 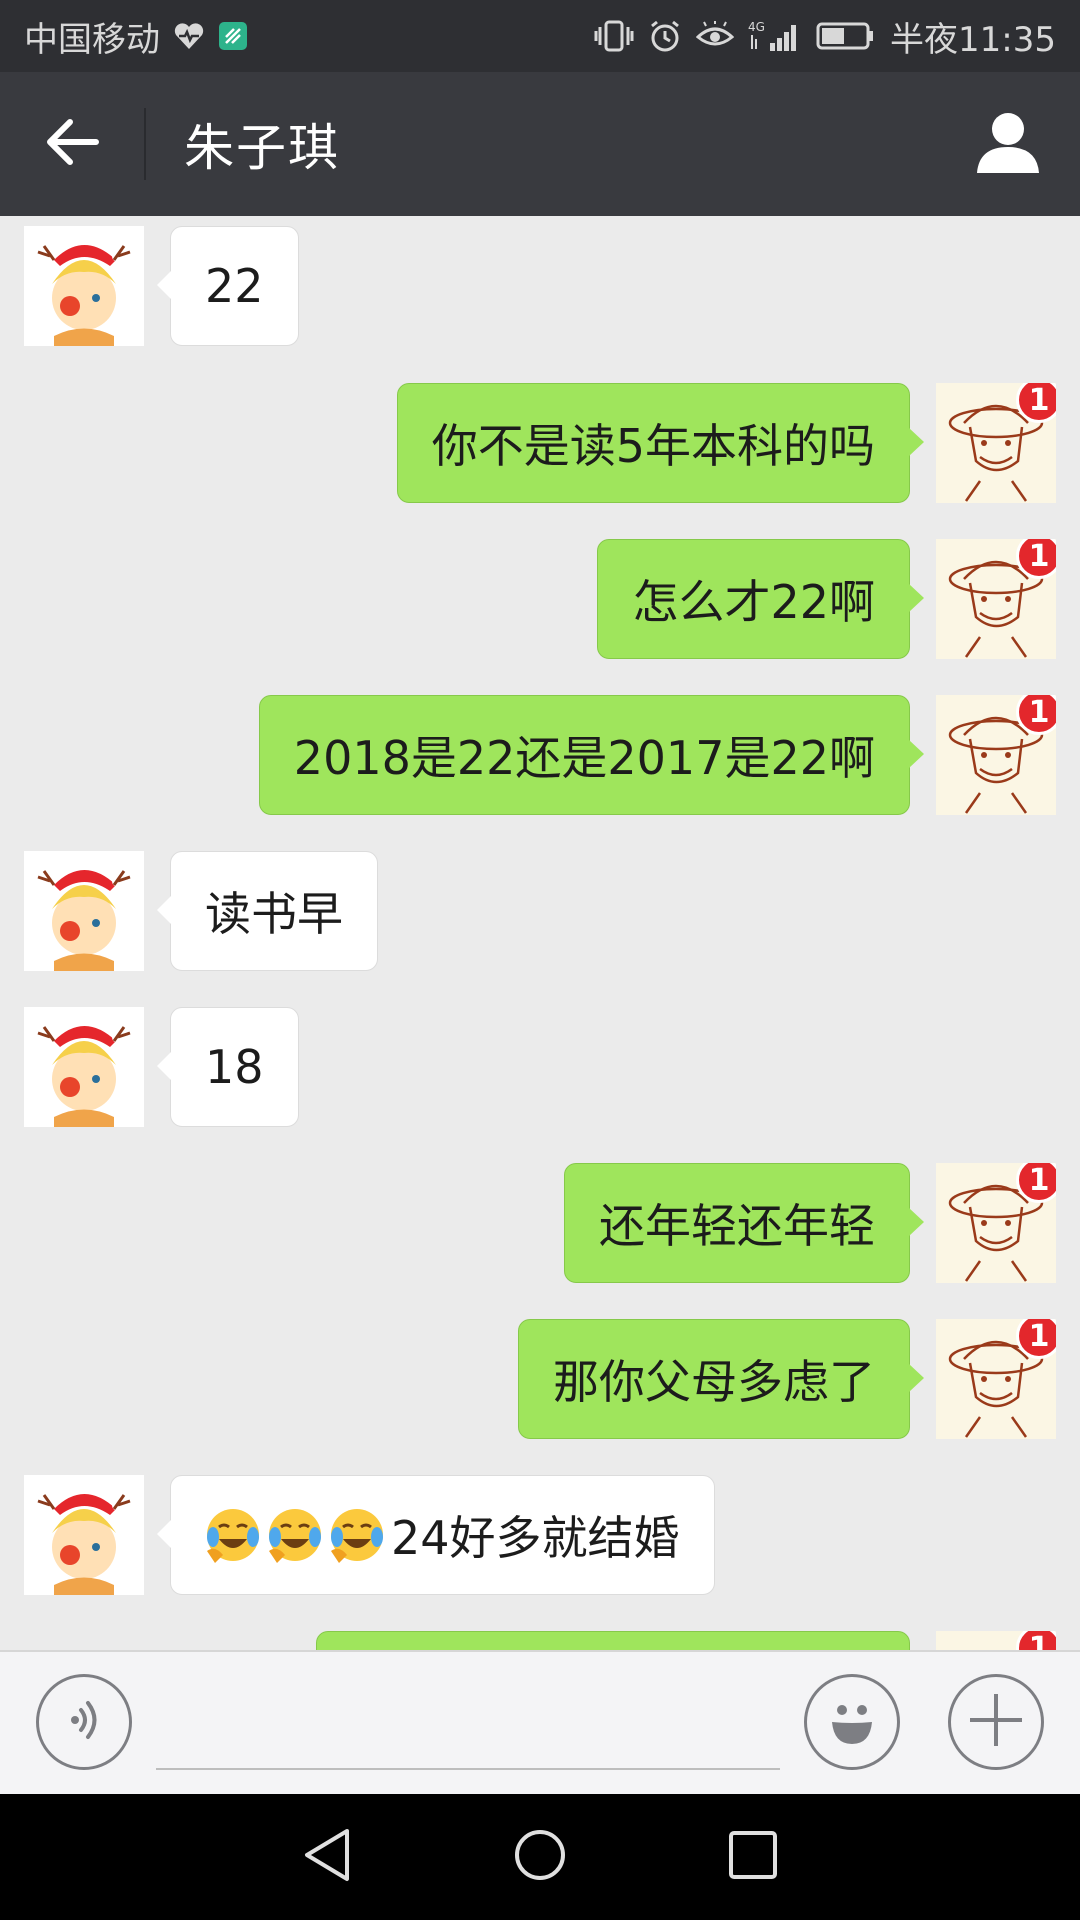 I want to click on person-icon, so click(x=1008, y=144).